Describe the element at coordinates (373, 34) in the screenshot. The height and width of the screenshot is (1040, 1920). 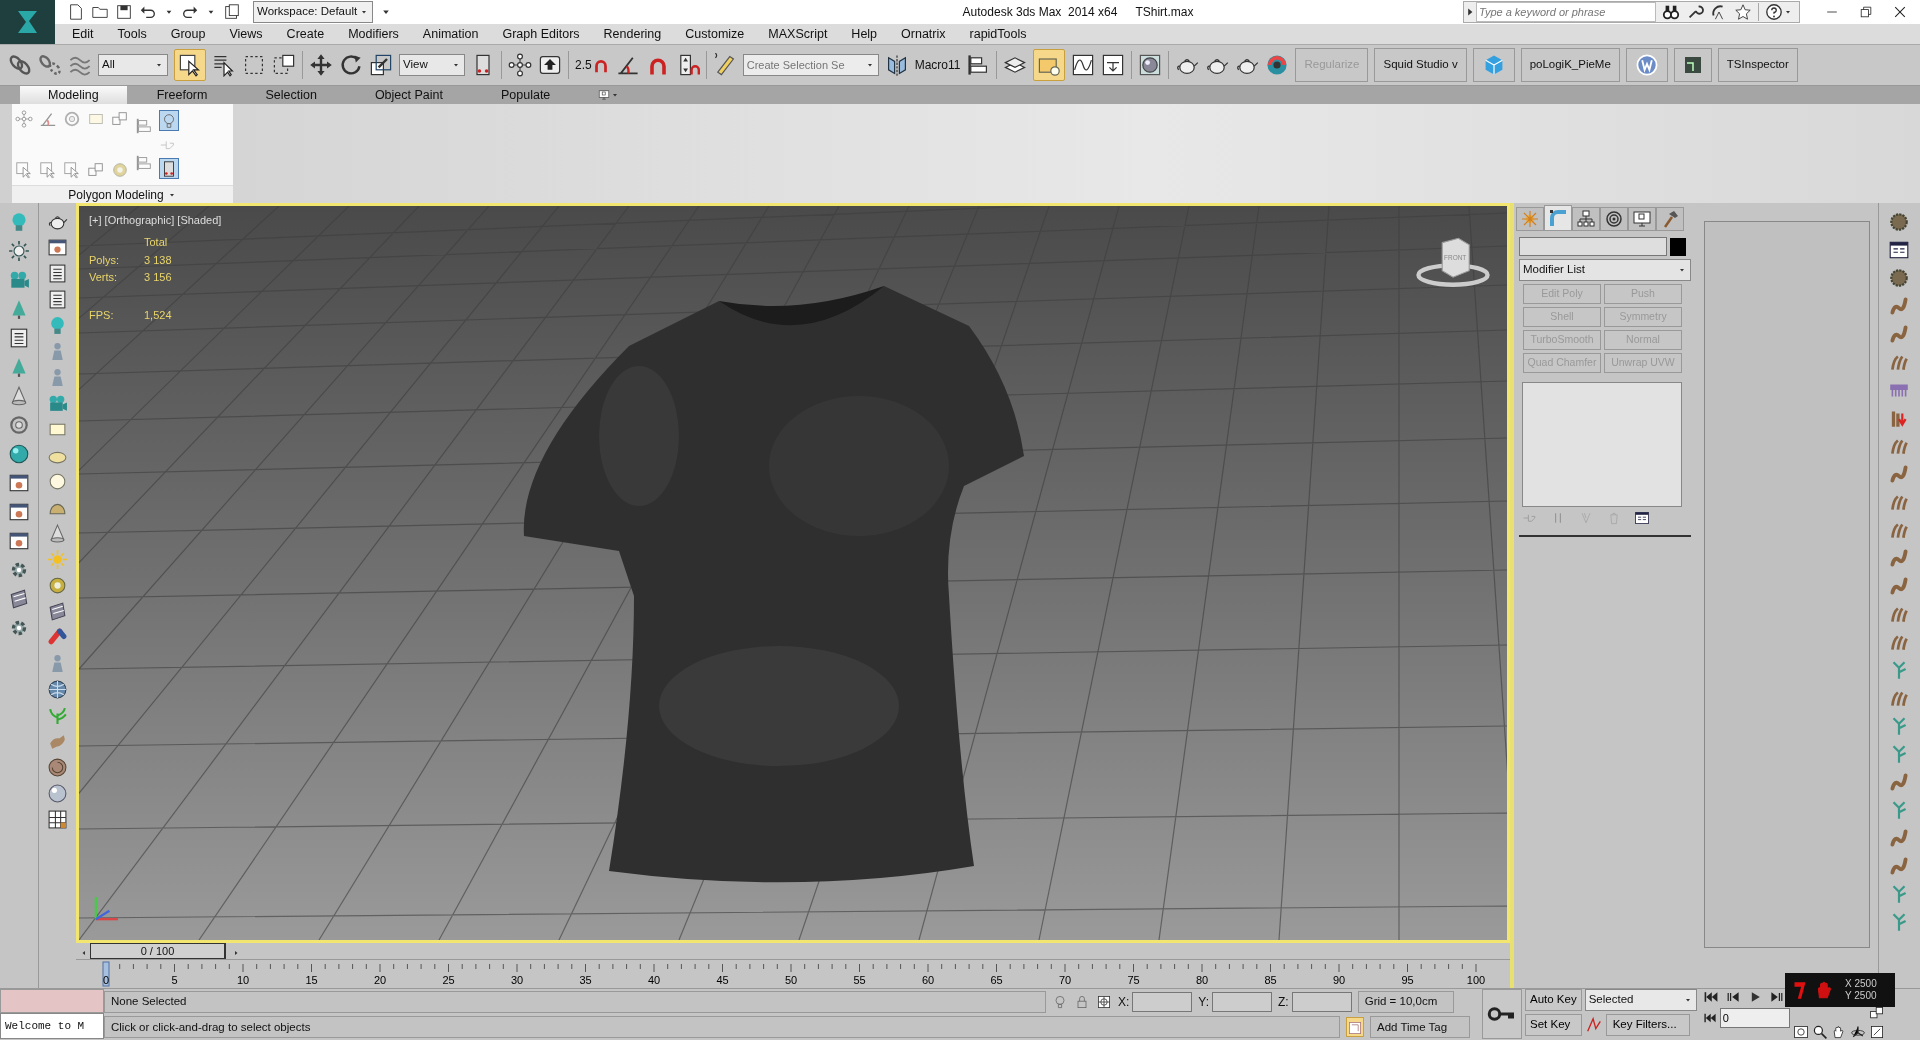
I see `menu-item: Modifiers` at that location.